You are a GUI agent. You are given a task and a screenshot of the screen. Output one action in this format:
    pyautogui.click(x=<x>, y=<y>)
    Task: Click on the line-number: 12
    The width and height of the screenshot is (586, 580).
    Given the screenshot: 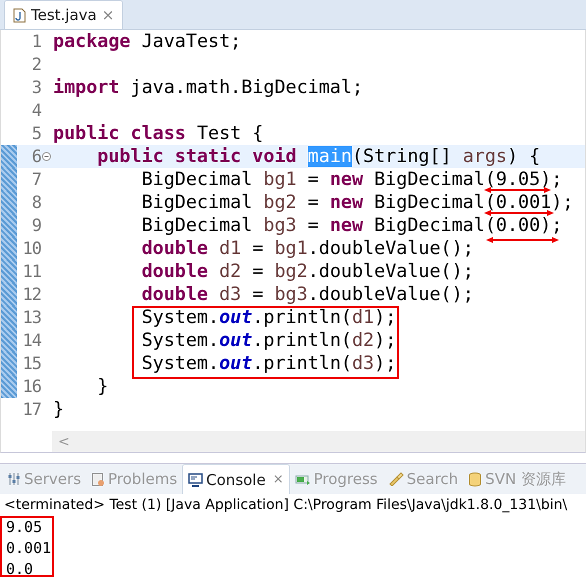 What is the action you would take?
    pyautogui.click(x=31, y=294)
    